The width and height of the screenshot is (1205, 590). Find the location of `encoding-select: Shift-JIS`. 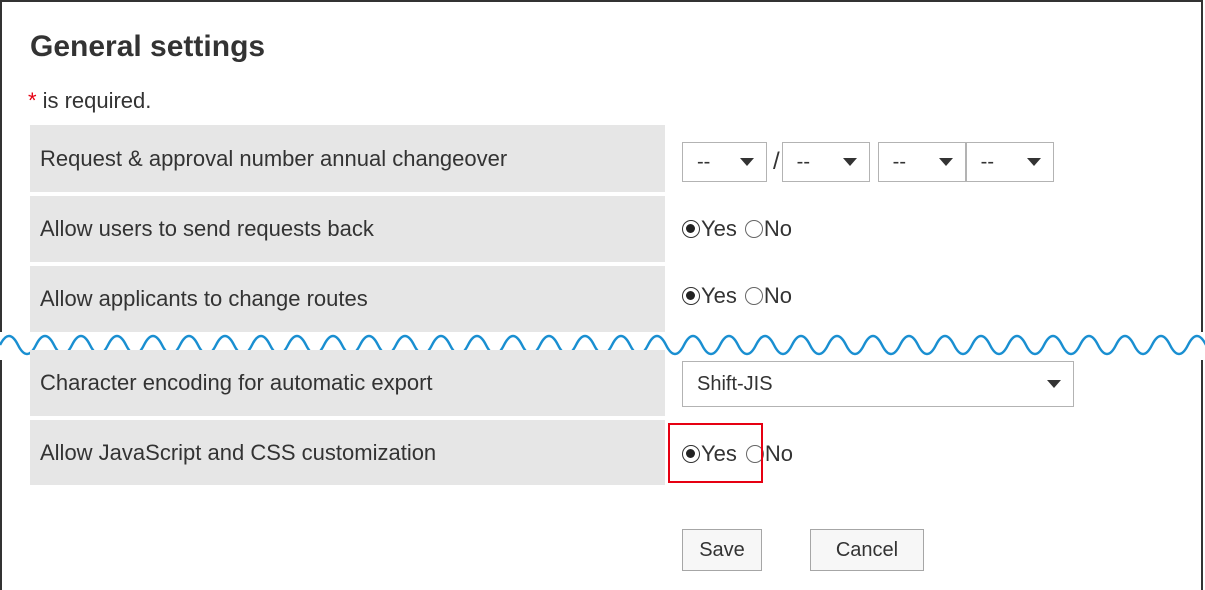

encoding-select: Shift-JIS is located at coordinates (878, 384).